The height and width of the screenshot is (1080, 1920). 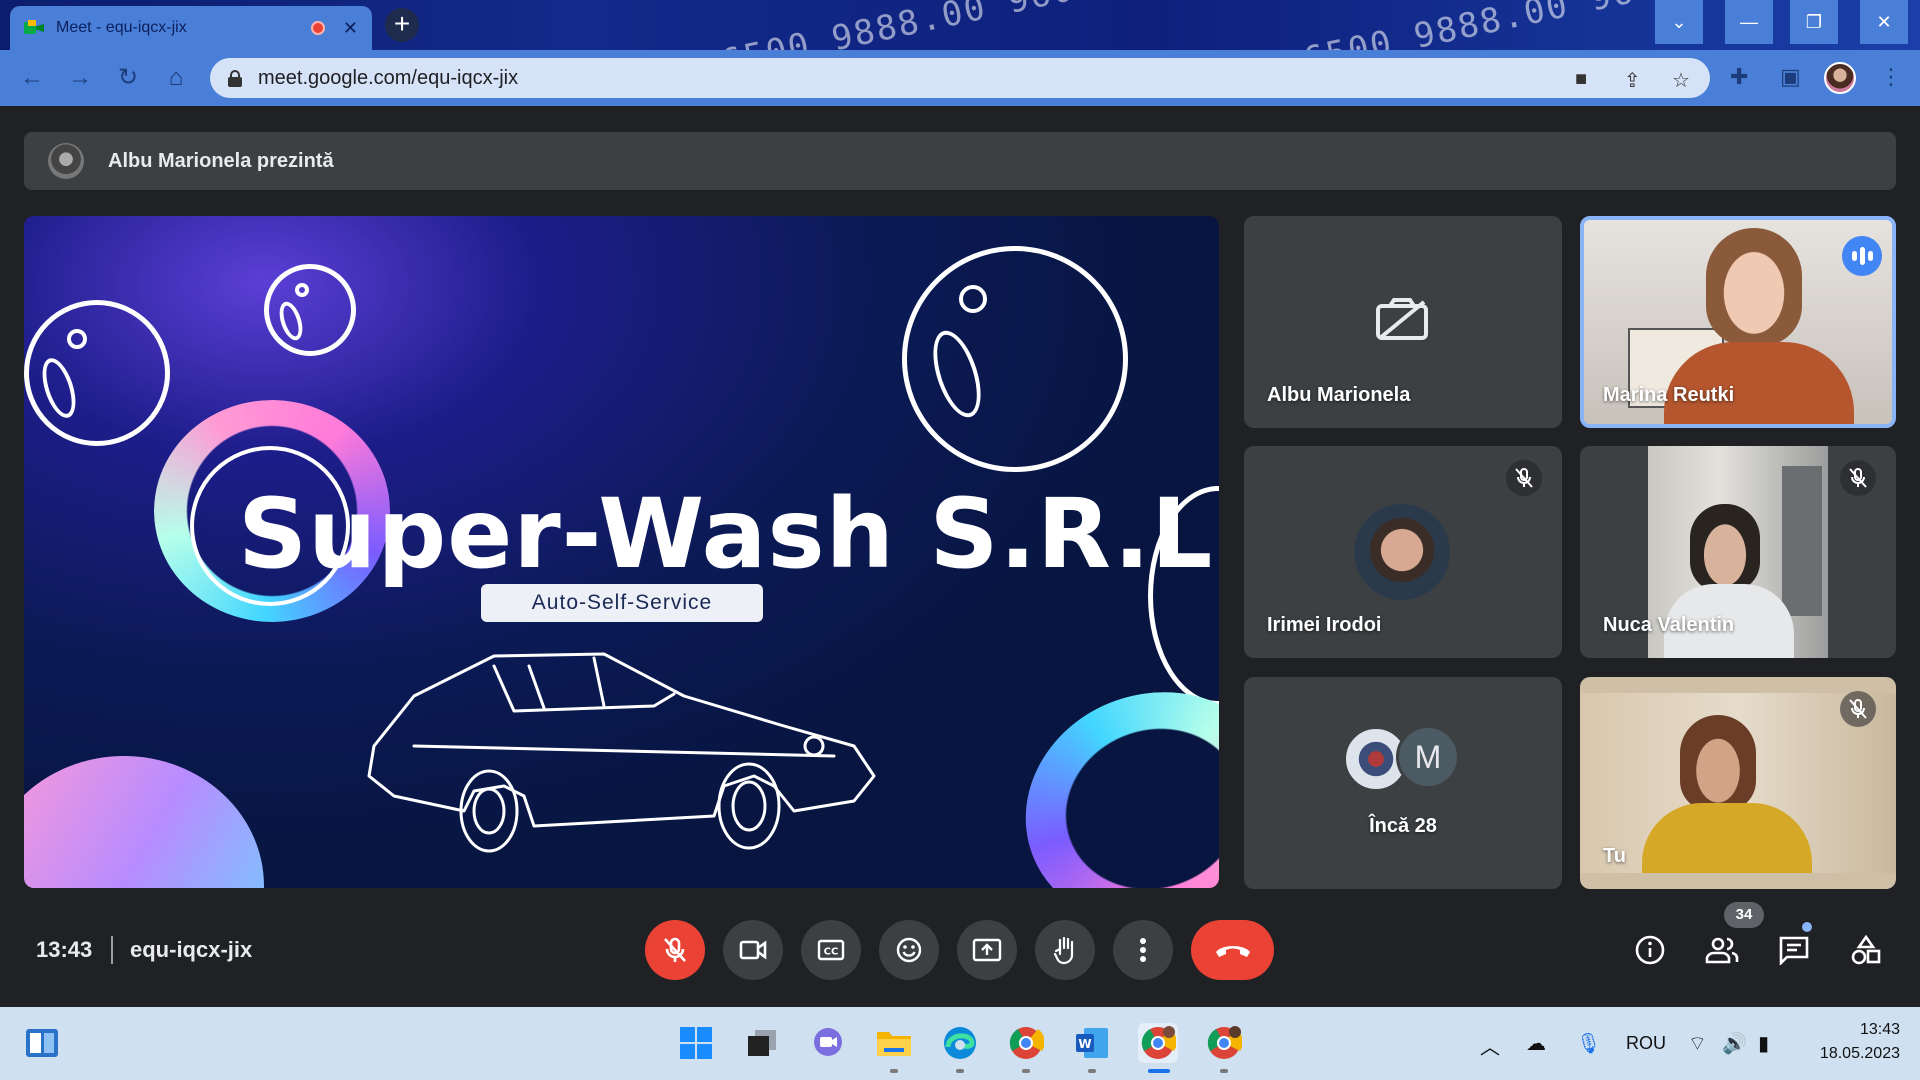 I want to click on taskbar-clock-date: 18.05.2023, so click(x=1853, y=1054).